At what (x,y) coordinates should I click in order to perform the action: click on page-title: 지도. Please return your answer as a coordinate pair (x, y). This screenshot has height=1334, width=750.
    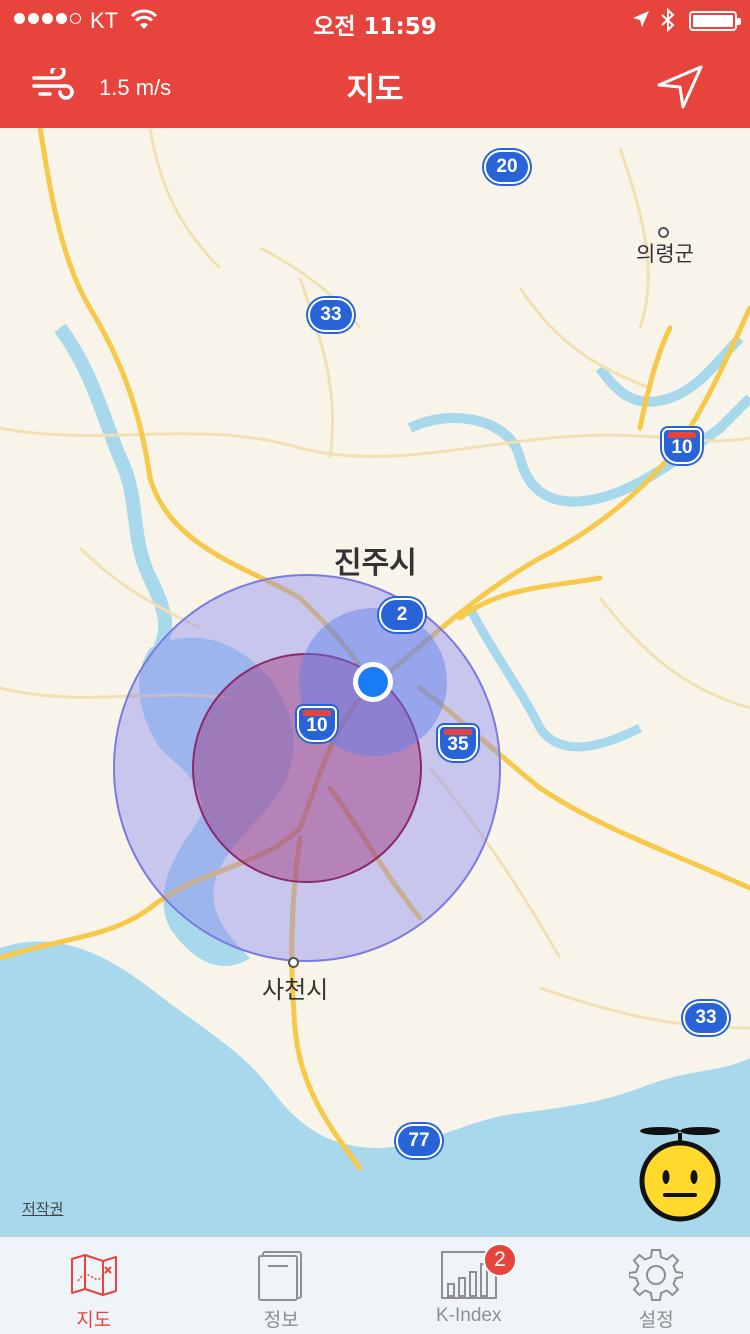
    Looking at the image, I should click on (375, 90).